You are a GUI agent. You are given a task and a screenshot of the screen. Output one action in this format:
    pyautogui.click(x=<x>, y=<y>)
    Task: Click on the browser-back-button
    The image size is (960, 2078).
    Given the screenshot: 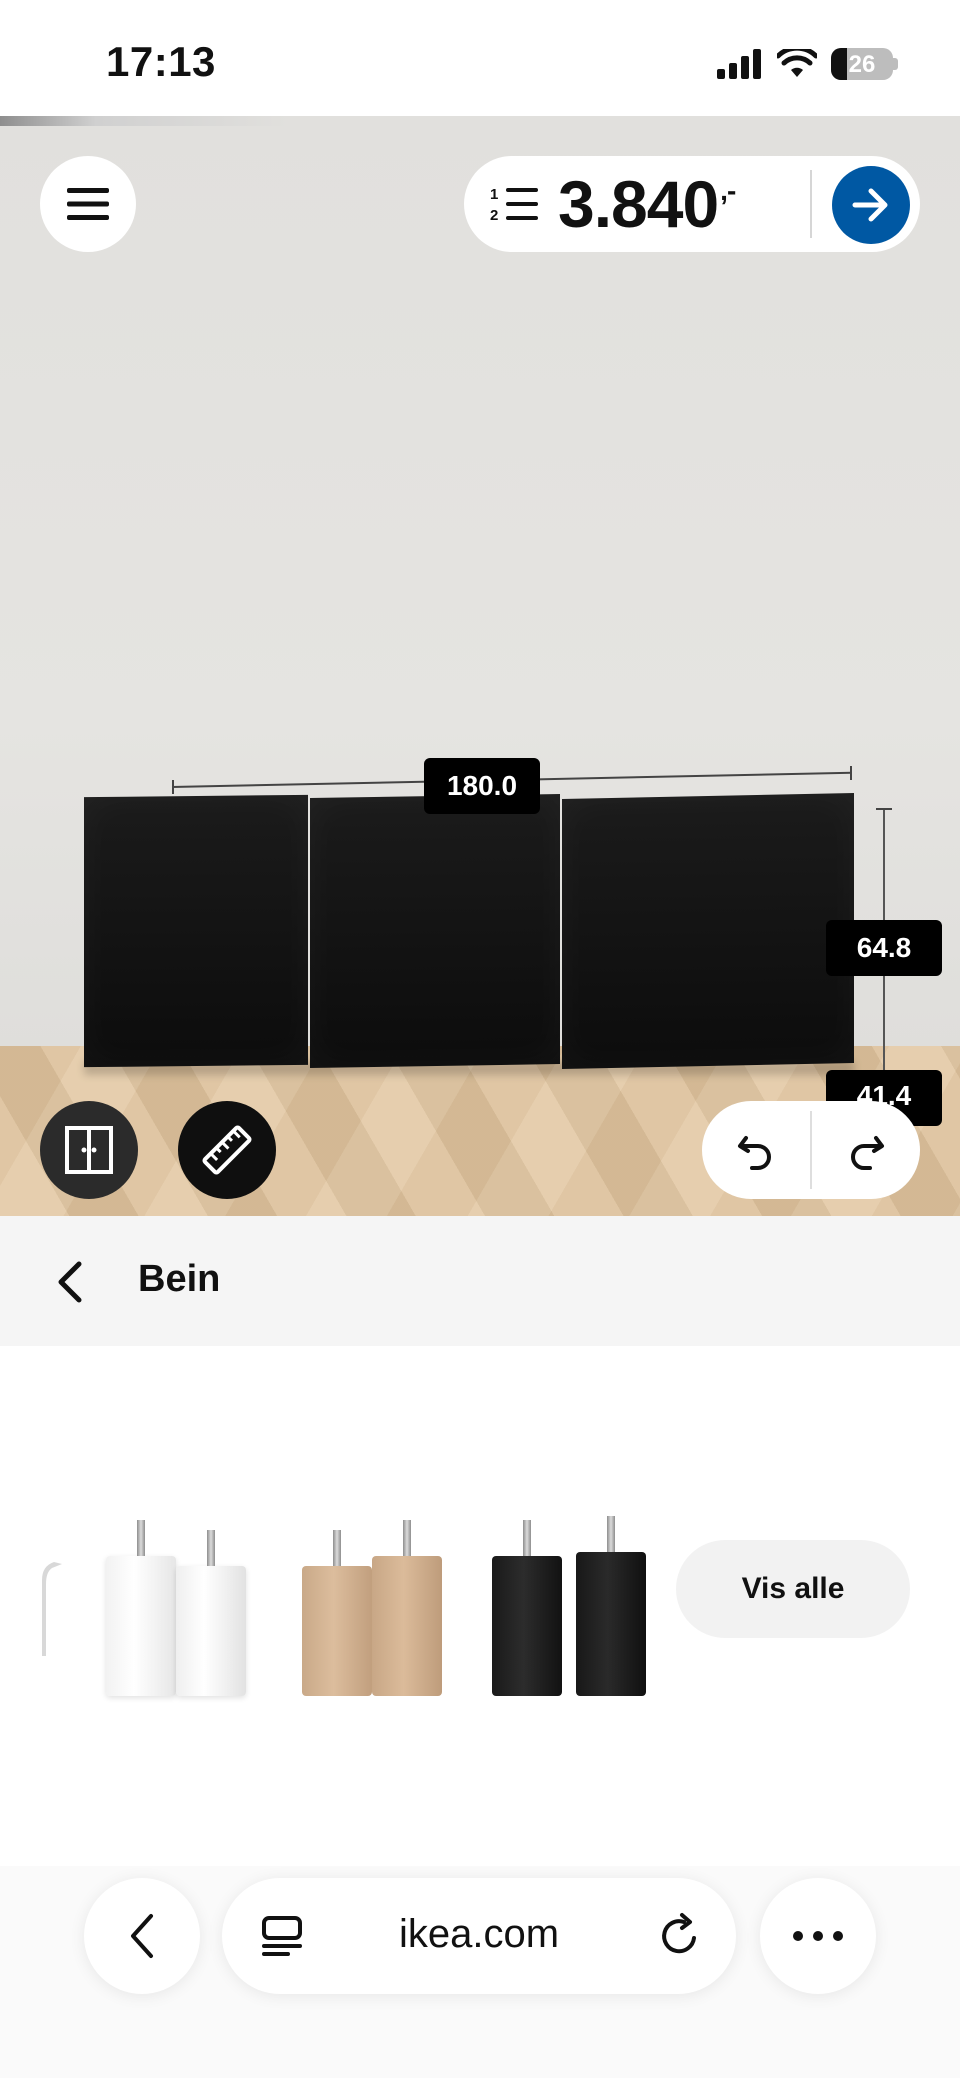 What is the action you would take?
    pyautogui.click(x=142, y=1936)
    